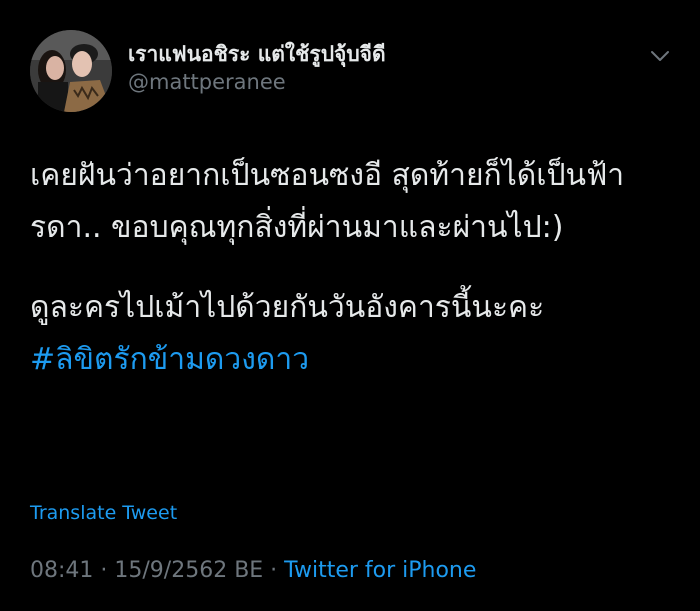  Describe the element at coordinates (257, 54) in the screenshot. I see `display-name: เราแฟนอชิระ แต่ใช้รูปจุ้บจีดี` at that location.